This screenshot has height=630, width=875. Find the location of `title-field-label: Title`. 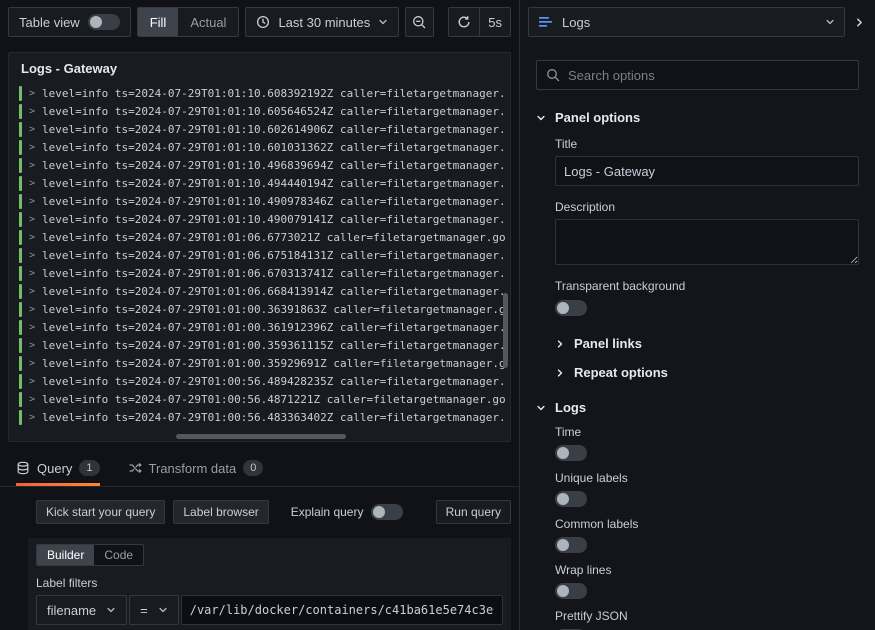

title-field-label: Title is located at coordinates (566, 144).